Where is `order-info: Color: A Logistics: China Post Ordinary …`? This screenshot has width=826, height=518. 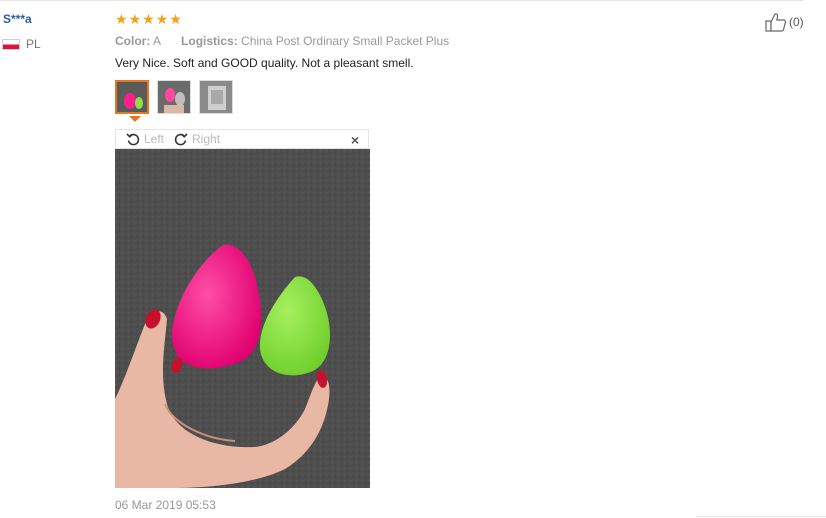
order-info: Color: A Logistics: China Post Ordinary … is located at coordinates (282, 41).